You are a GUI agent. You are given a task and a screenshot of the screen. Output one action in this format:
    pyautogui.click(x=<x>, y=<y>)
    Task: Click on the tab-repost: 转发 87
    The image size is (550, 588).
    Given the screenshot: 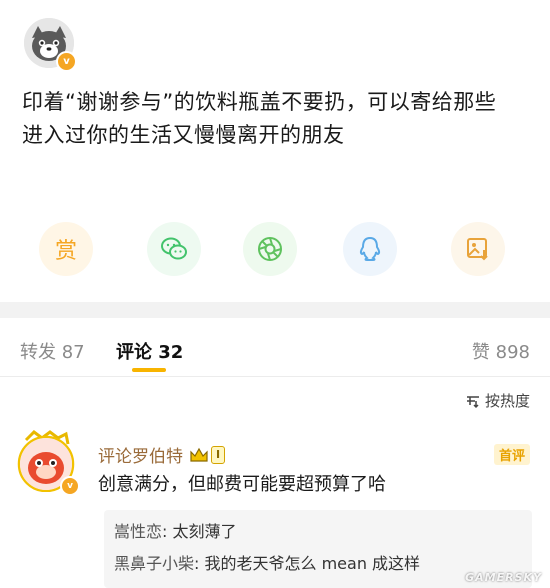 What is the action you would take?
    pyautogui.click(x=52, y=351)
    